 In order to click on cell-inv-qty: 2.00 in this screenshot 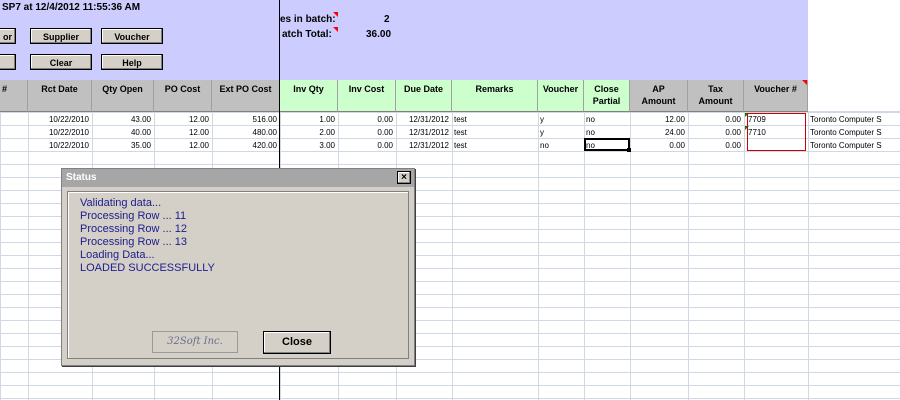, I will do `click(309, 132)`.